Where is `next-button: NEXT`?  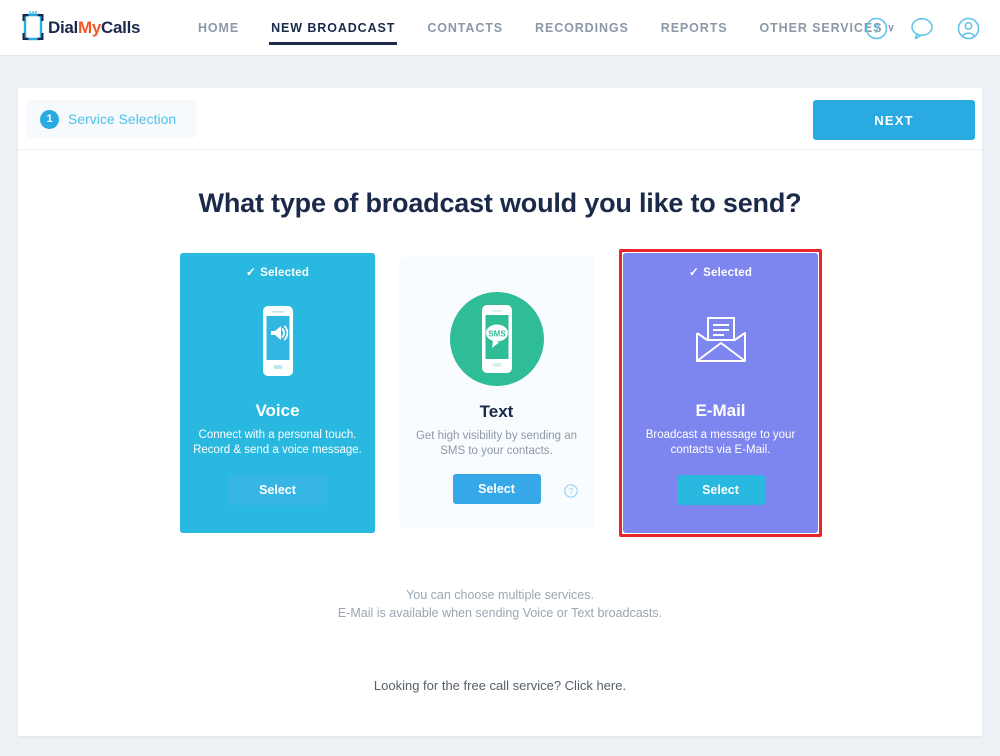
next-button: NEXT is located at coordinates (894, 120).